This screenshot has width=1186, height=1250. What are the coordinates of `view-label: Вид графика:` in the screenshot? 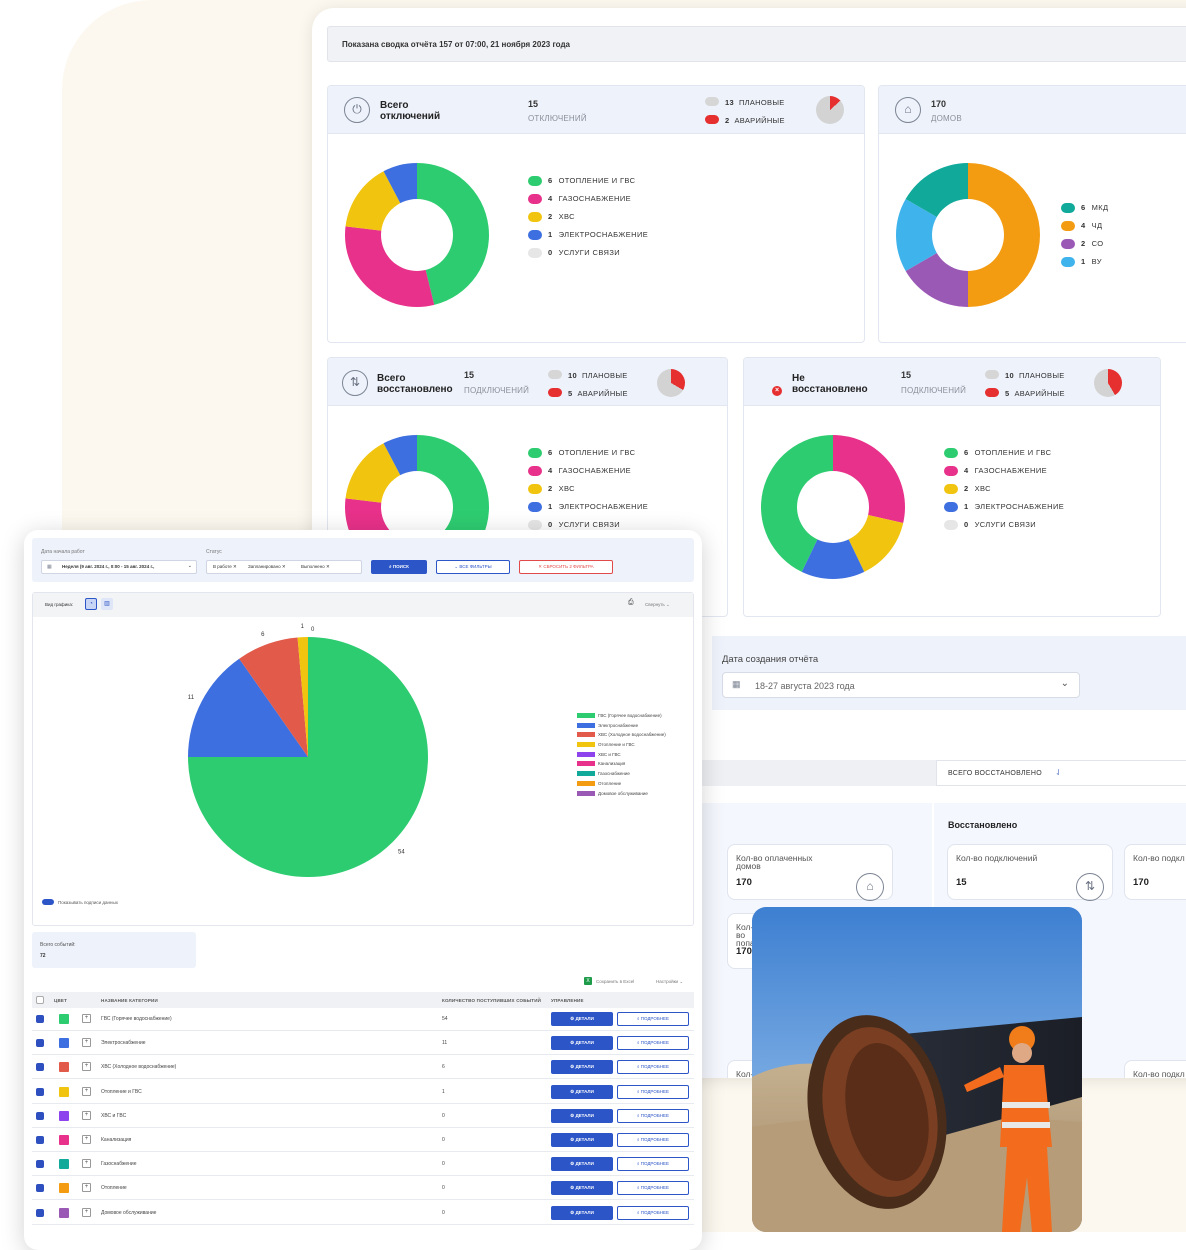 It's located at (59, 604).